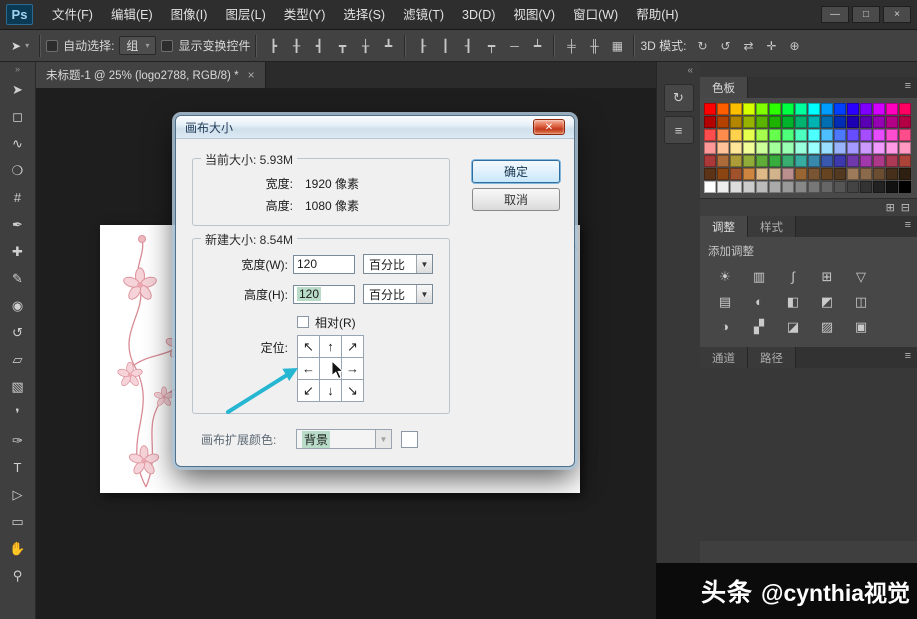 This screenshot has width=917, height=619. Describe the element at coordinates (18, 413) in the screenshot. I see `blur-tool: ❜` at that location.